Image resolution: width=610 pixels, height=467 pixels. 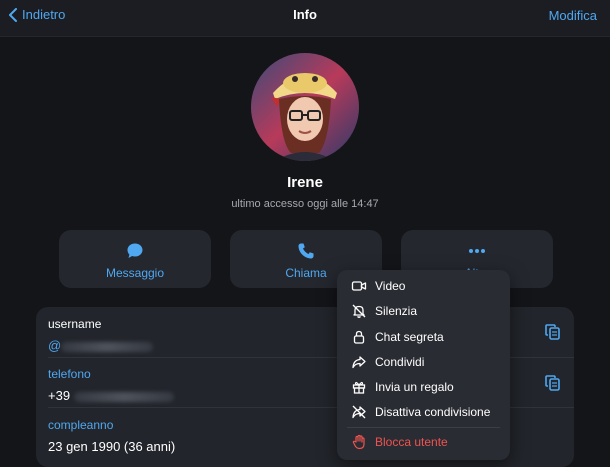 What do you see at coordinates (55, 345) in the screenshot?
I see `username-prefix: @` at bounding box center [55, 345].